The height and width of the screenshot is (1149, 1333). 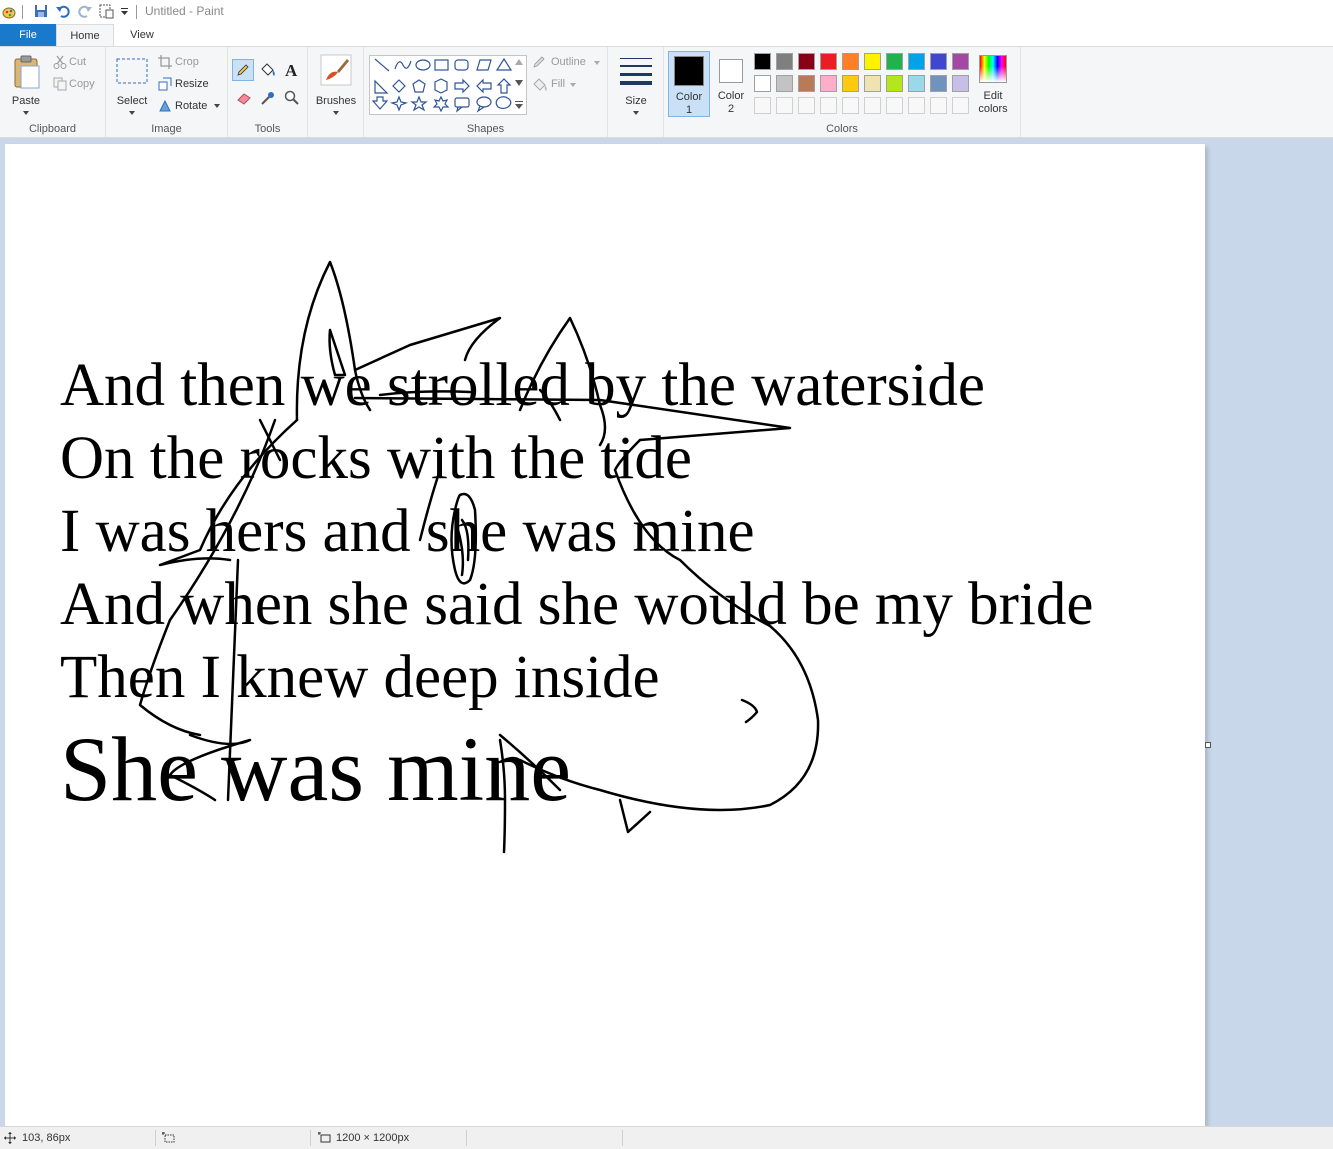 What do you see at coordinates (519, 62) in the screenshot?
I see `shapes-scroll-up-icon` at bounding box center [519, 62].